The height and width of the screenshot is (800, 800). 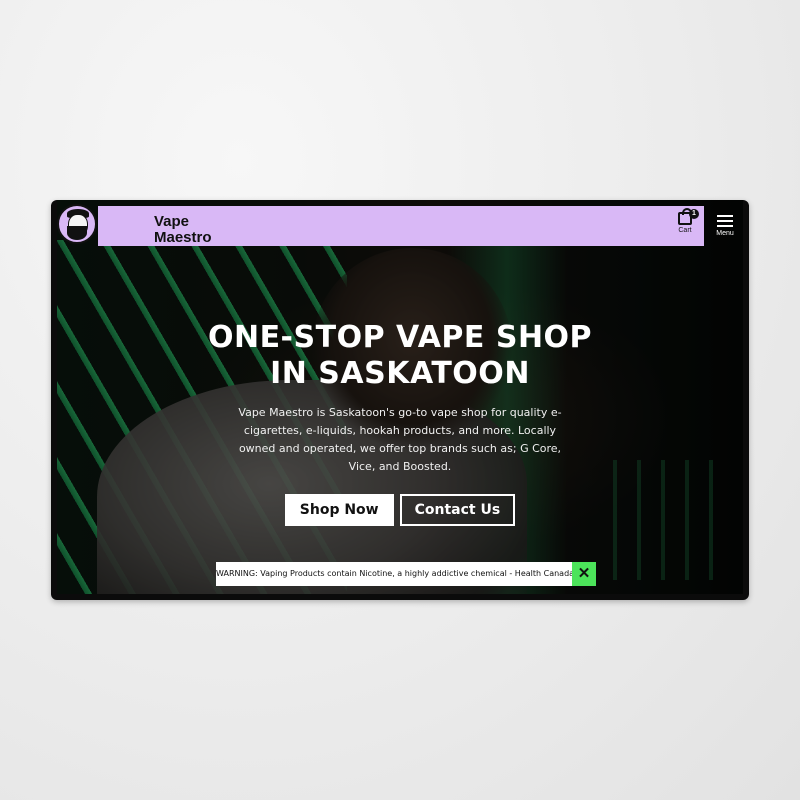 What do you see at coordinates (725, 216) in the screenshot?
I see `hamburger-icon` at bounding box center [725, 216].